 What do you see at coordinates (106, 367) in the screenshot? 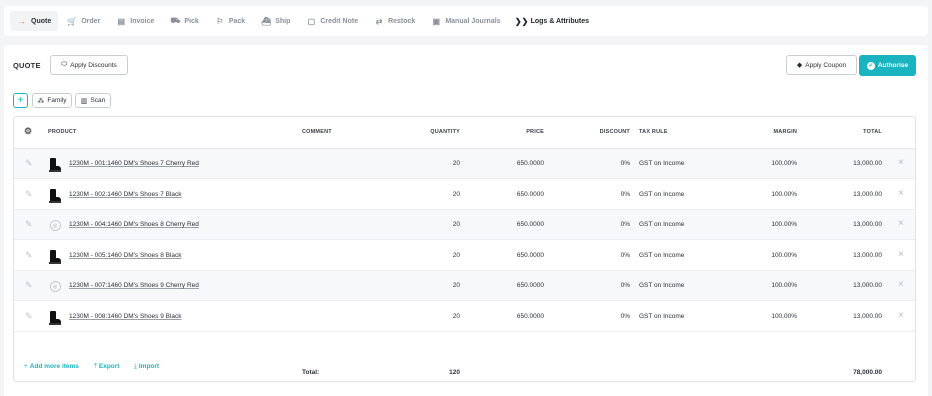
I see `export-link: ⤒ Export` at bounding box center [106, 367].